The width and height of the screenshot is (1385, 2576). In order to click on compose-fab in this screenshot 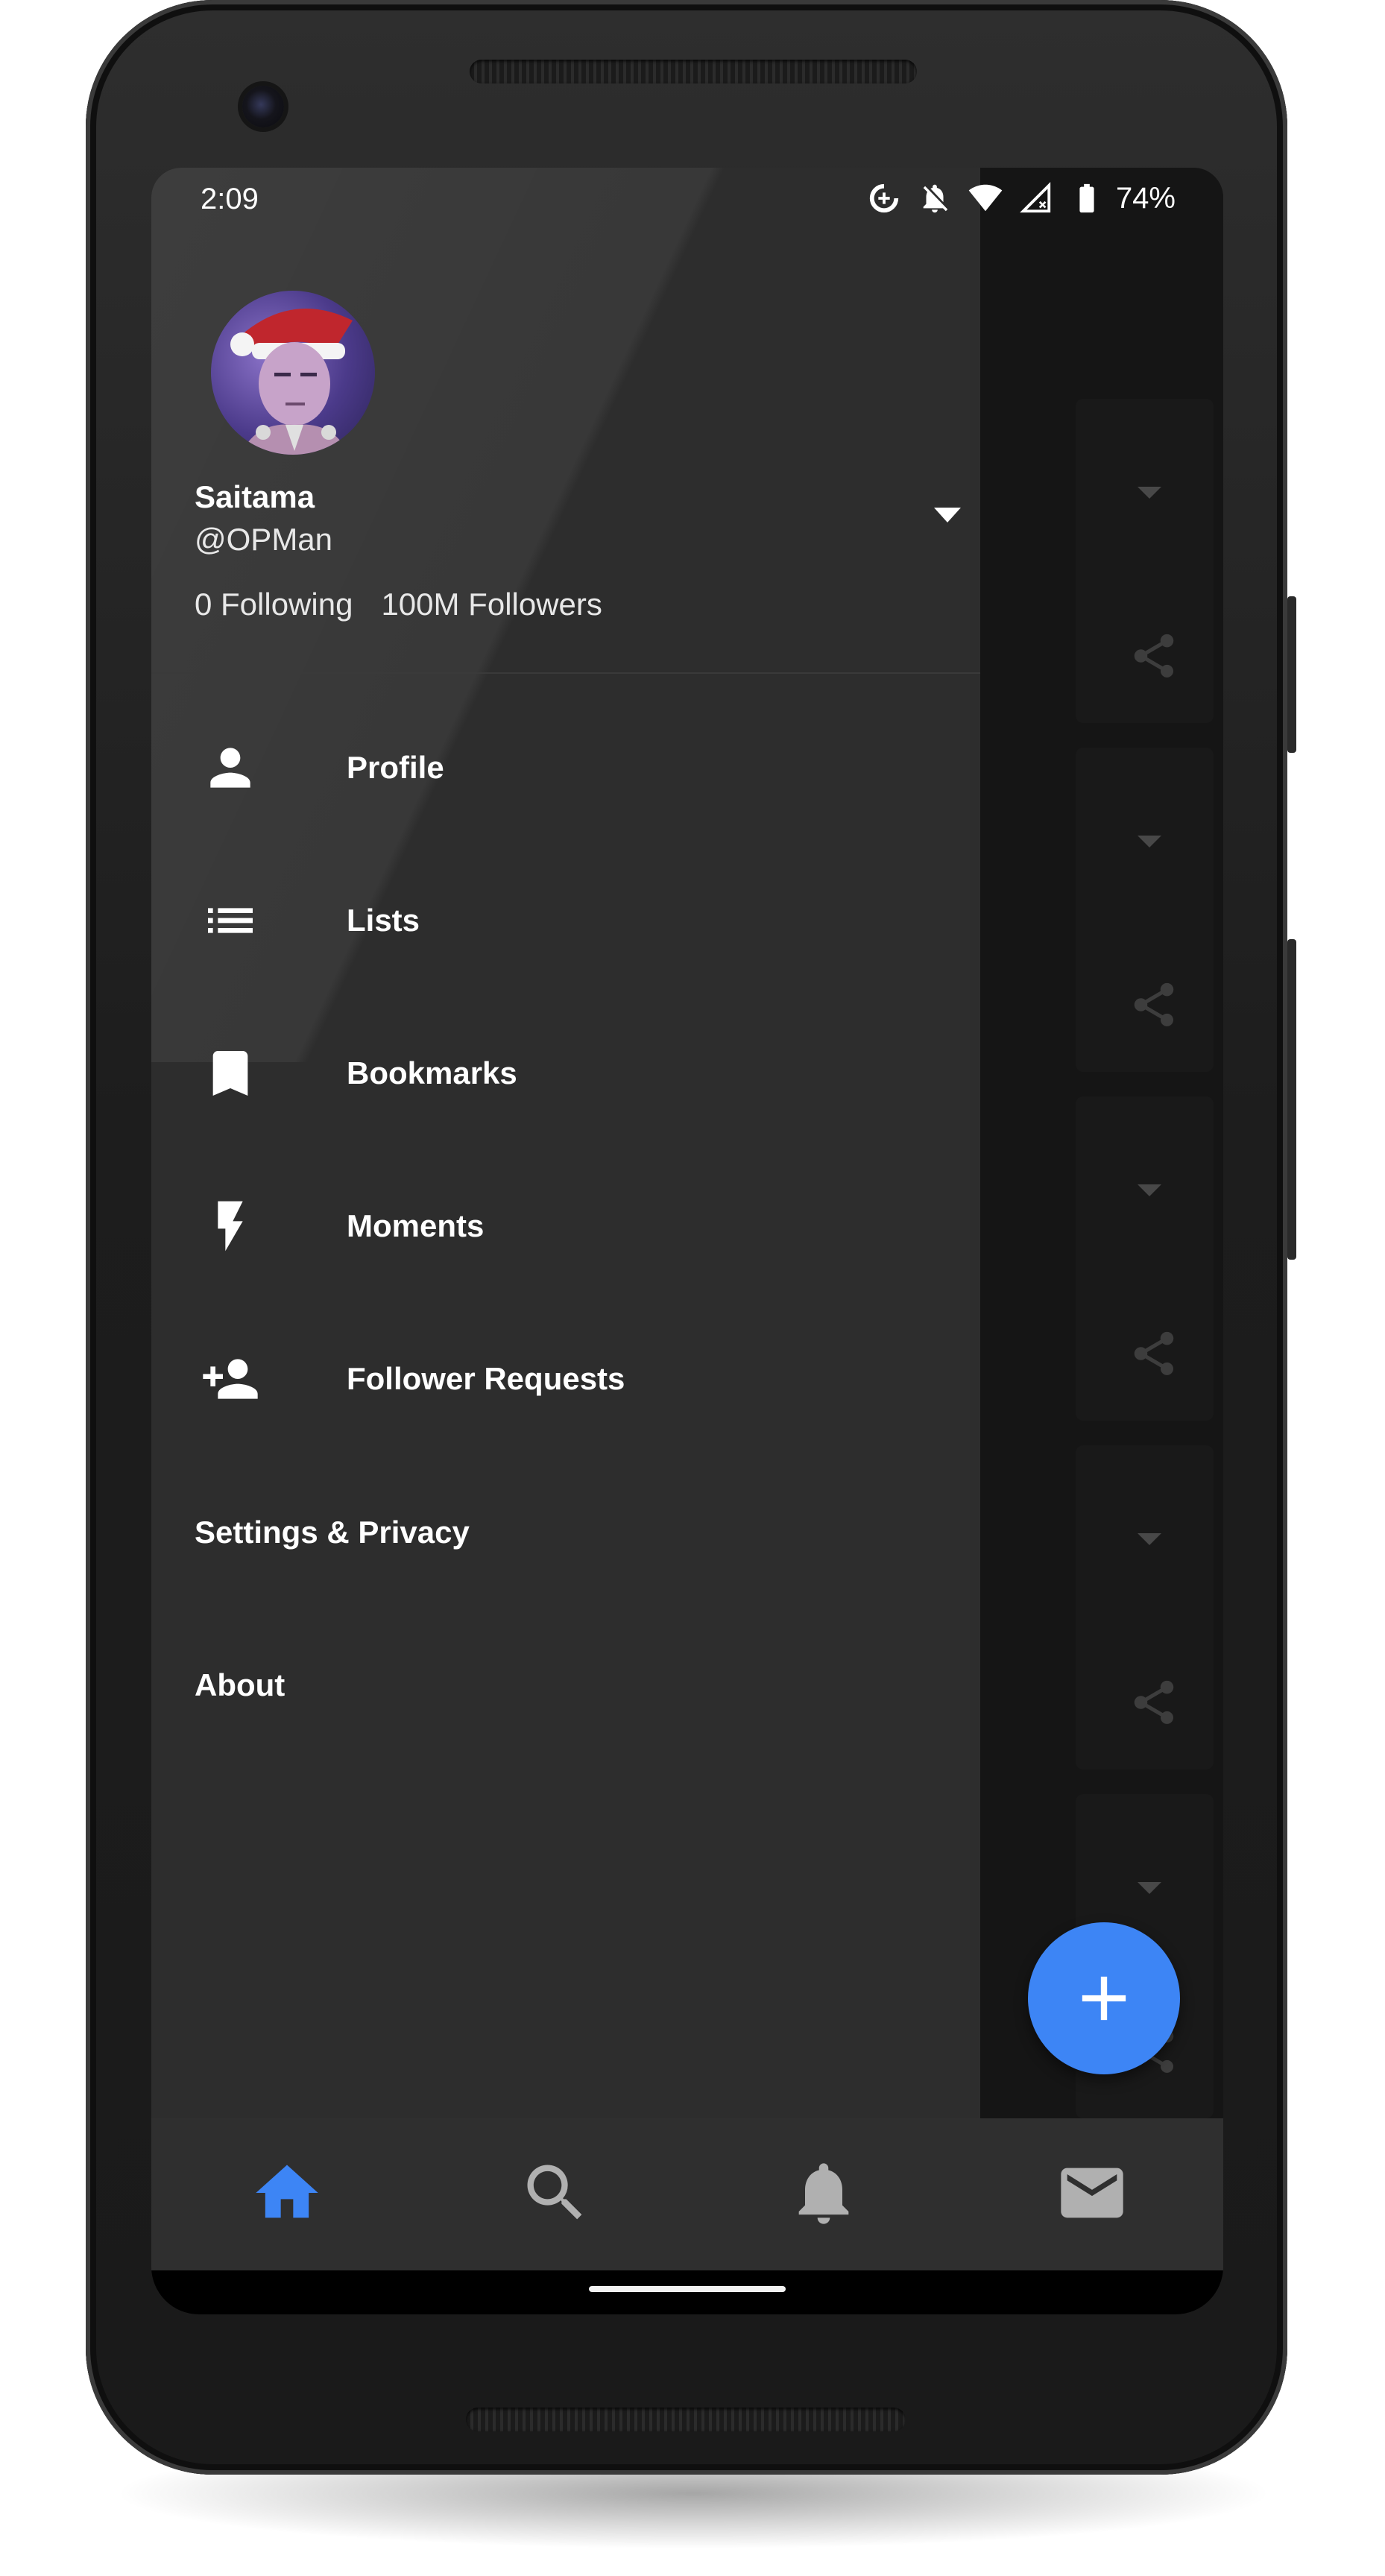, I will do `click(1104, 1998)`.